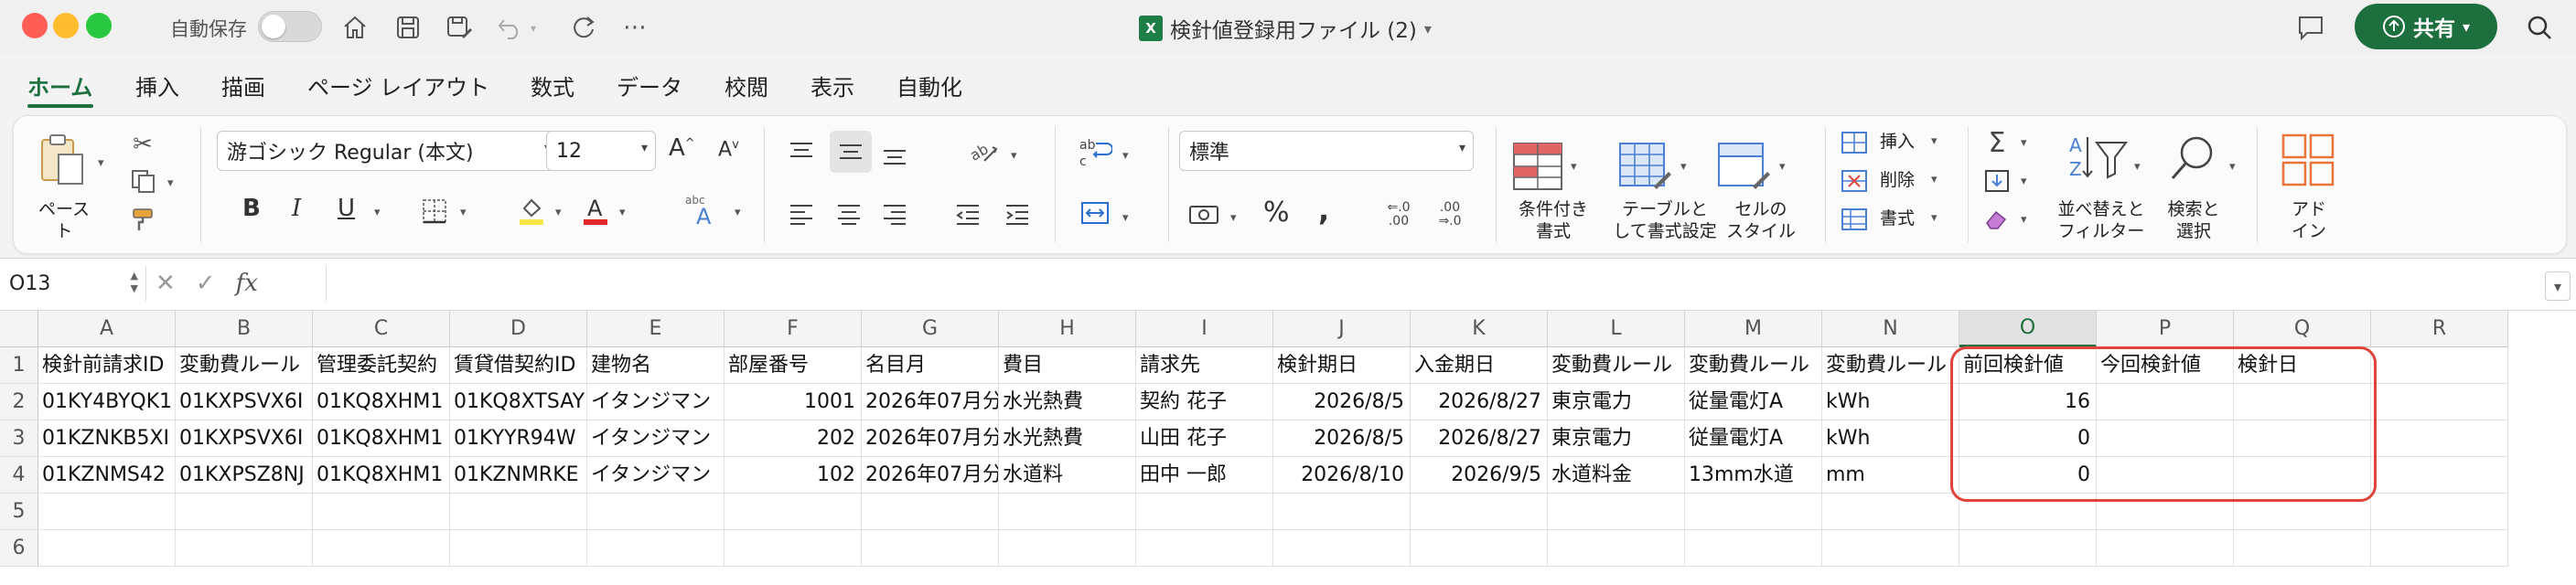  What do you see at coordinates (1342, 548) in the screenshot?
I see `cell-j6` at bounding box center [1342, 548].